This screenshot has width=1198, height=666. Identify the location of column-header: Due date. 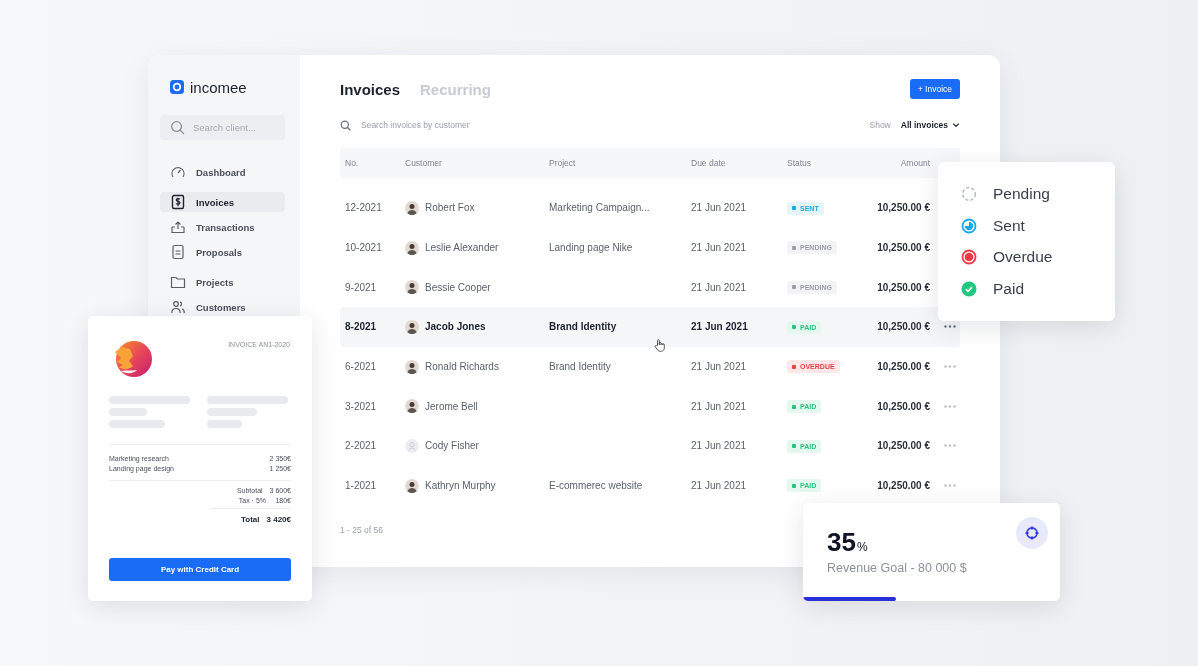
(709, 163).